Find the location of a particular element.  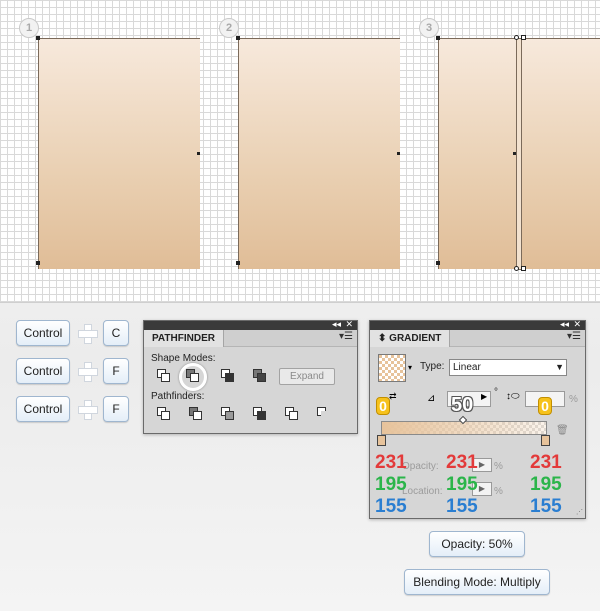

gradient-stop-left is located at coordinates (381, 440).